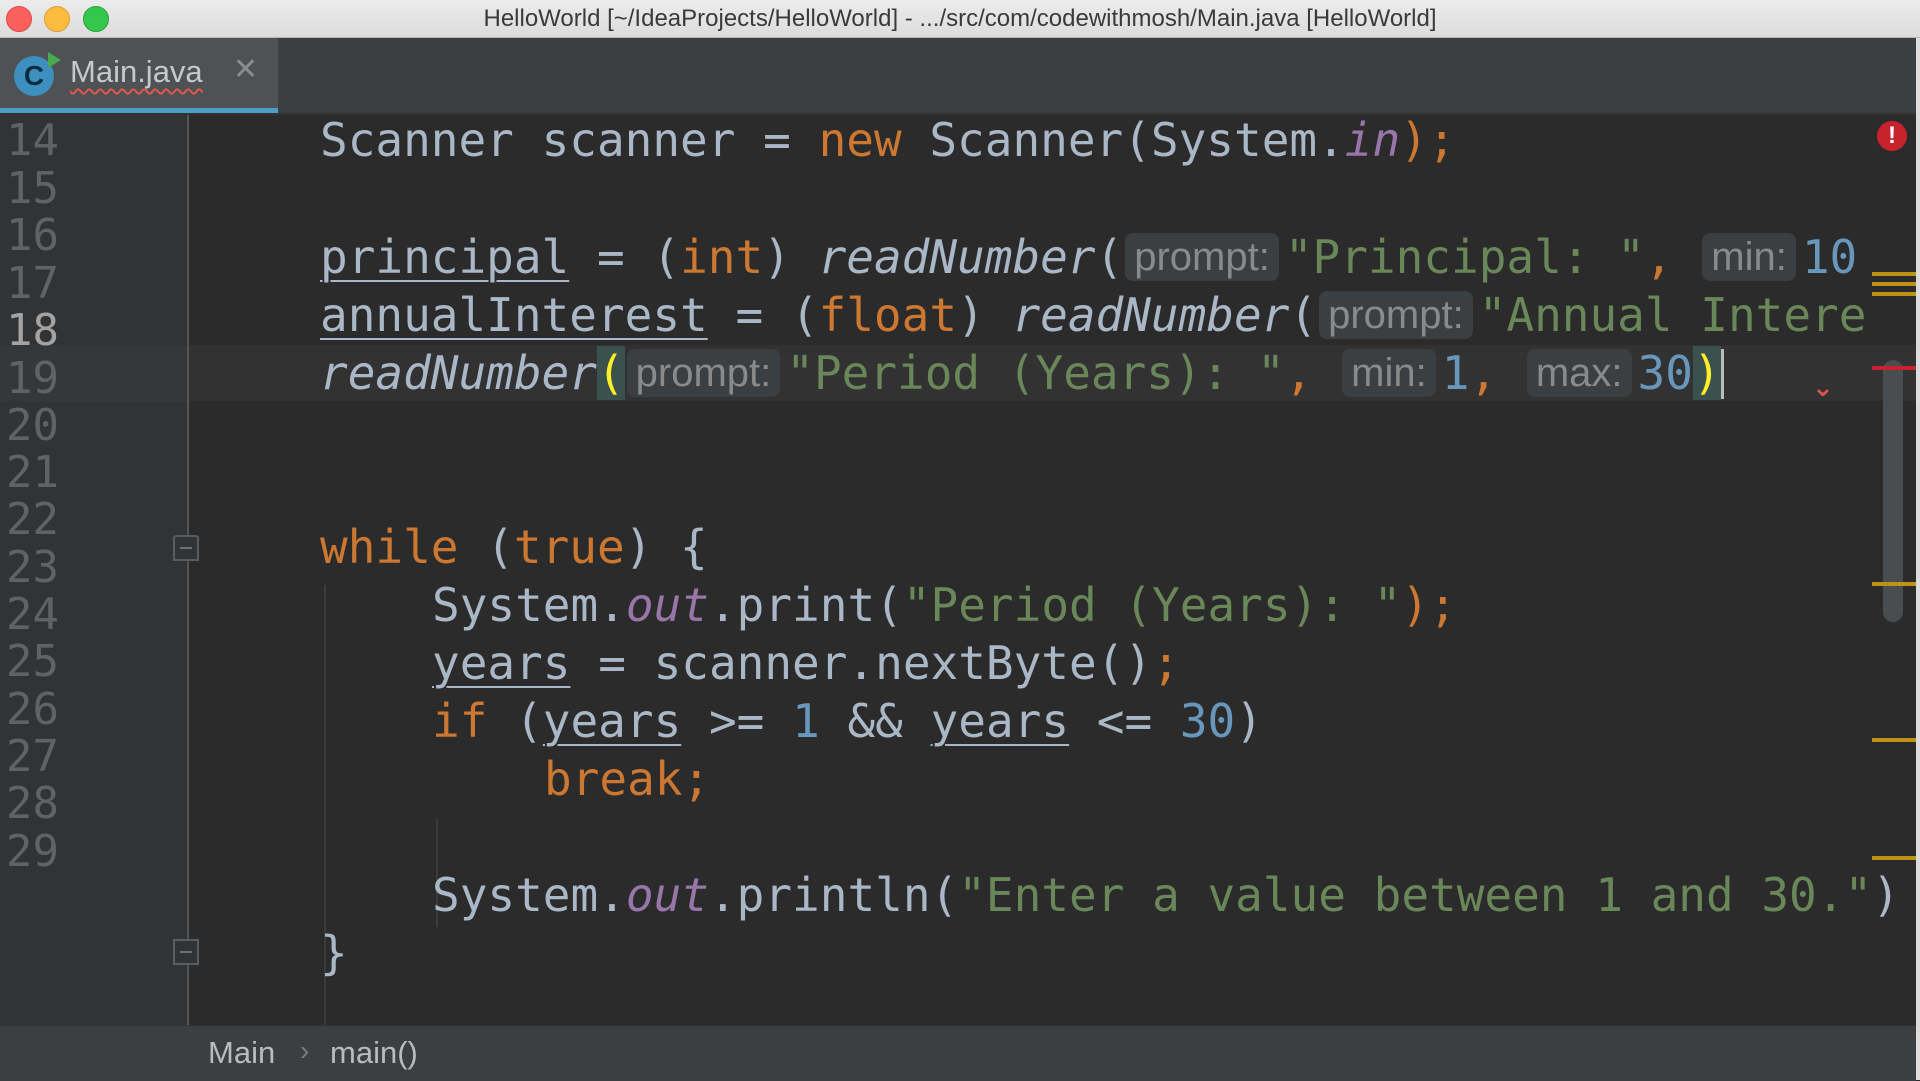  What do you see at coordinates (334, 953) in the screenshot?
I see `code-line-28: }` at bounding box center [334, 953].